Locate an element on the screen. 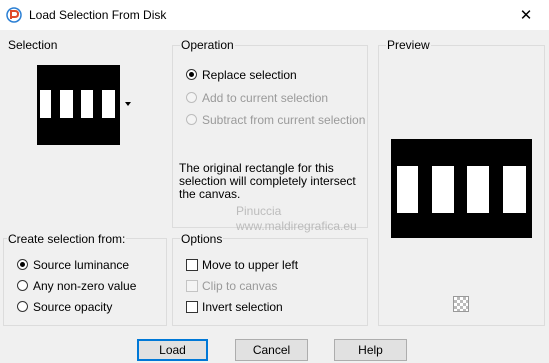 The height and width of the screenshot is (363, 549). cancel-button: Cancel is located at coordinates (271, 350).